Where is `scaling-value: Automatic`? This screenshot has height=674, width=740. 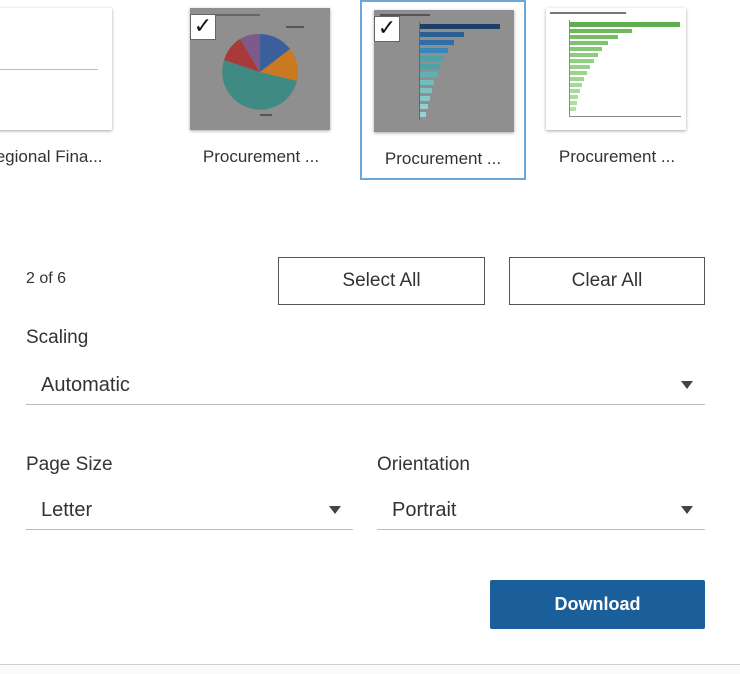 scaling-value: Automatic is located at coordinates (85, 385).